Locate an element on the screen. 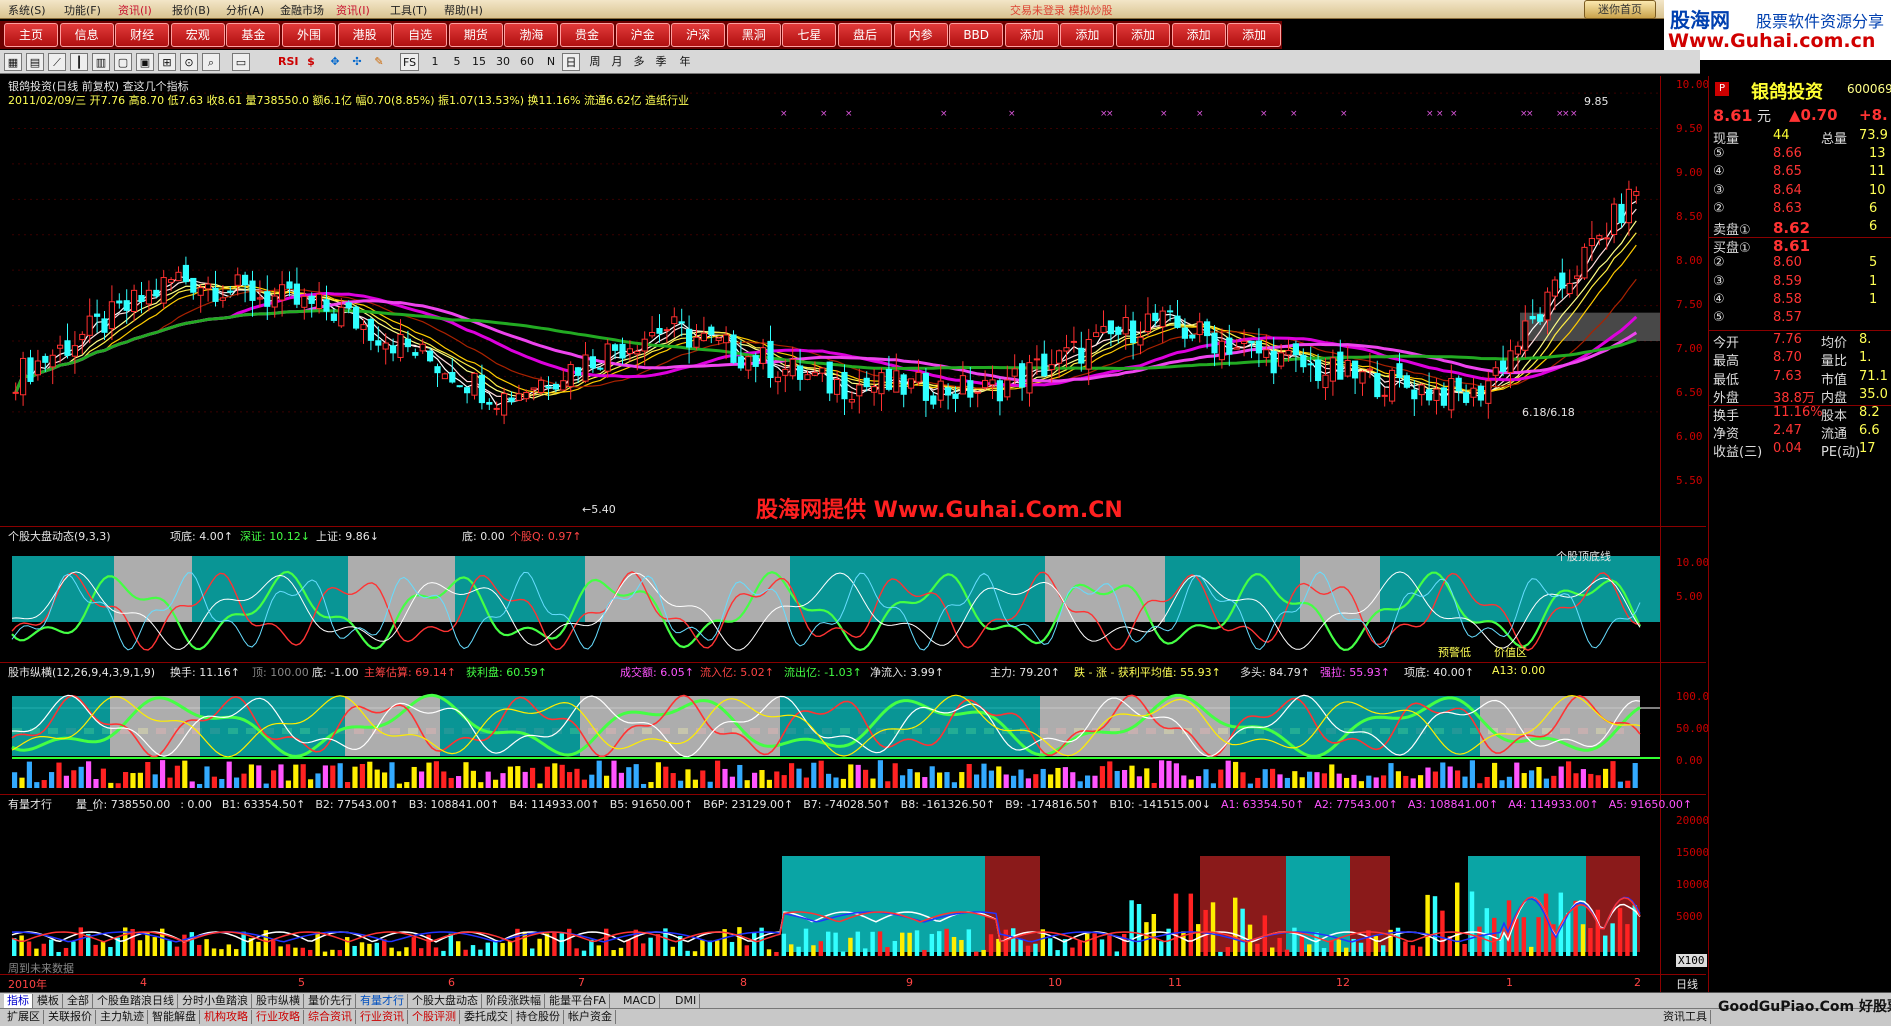  menu-function: 功能(F) is located at coordinates (82, 10).